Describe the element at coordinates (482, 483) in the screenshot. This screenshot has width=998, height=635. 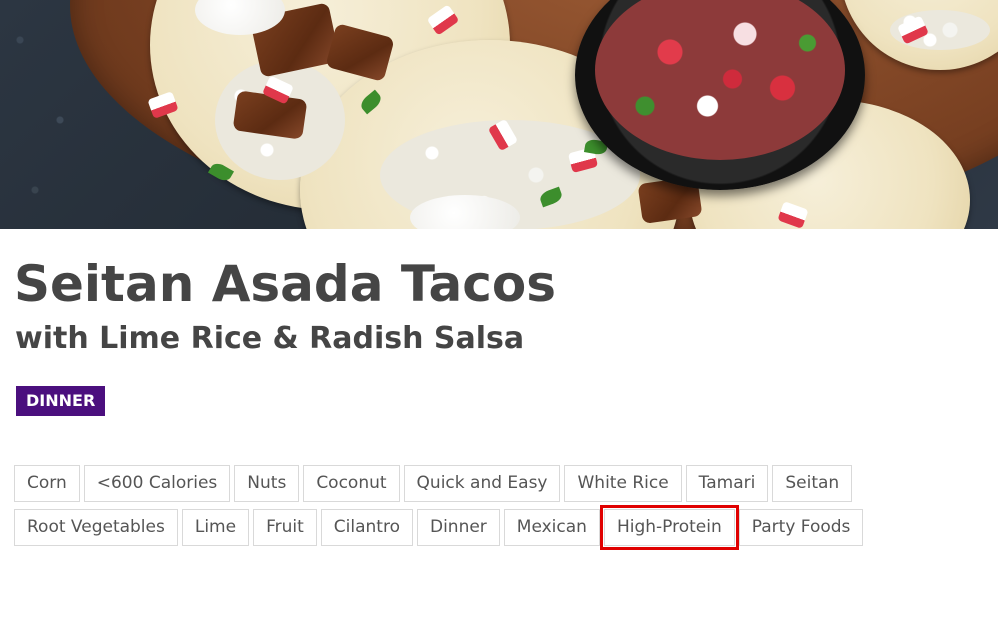
I see `tag-quick-and-easy: Quick and Easy` at that location.